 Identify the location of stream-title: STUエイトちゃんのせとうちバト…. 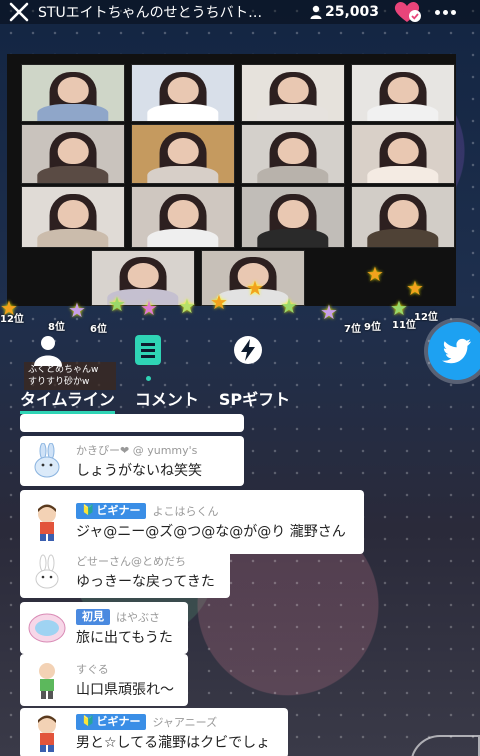
(150, 13).